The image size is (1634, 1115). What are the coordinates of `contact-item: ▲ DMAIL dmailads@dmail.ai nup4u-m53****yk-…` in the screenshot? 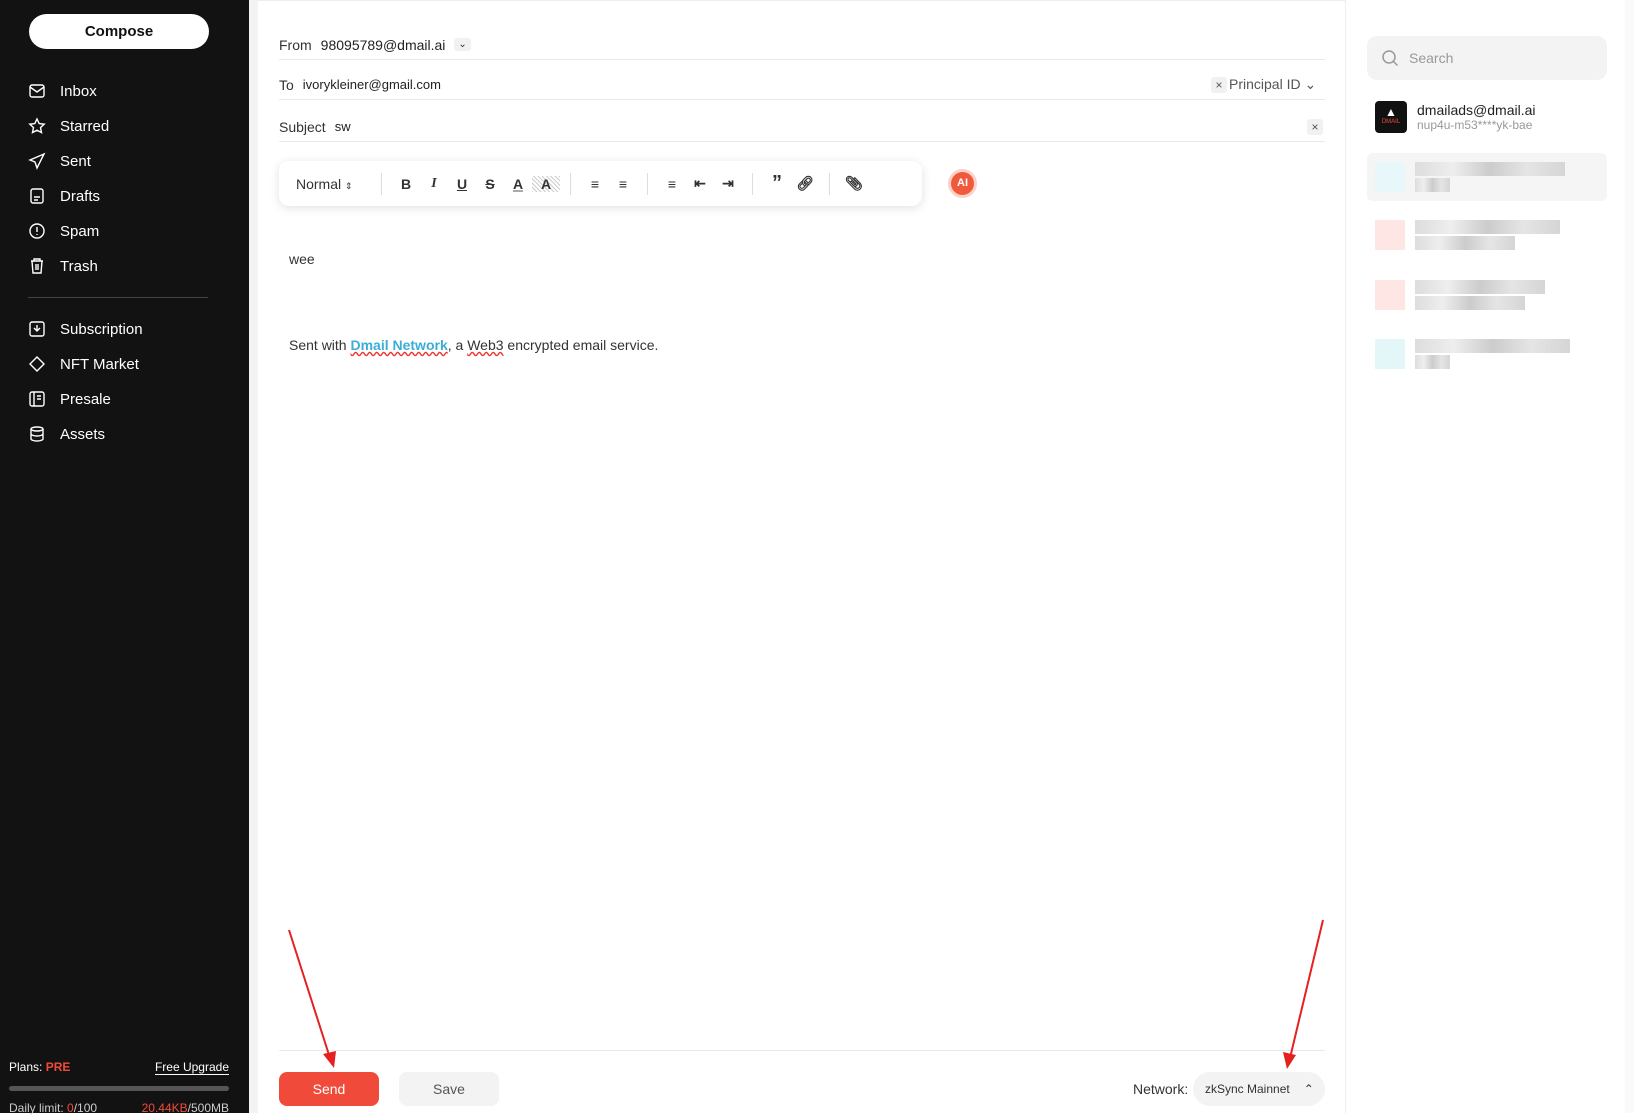 It's located at (1487, 117).